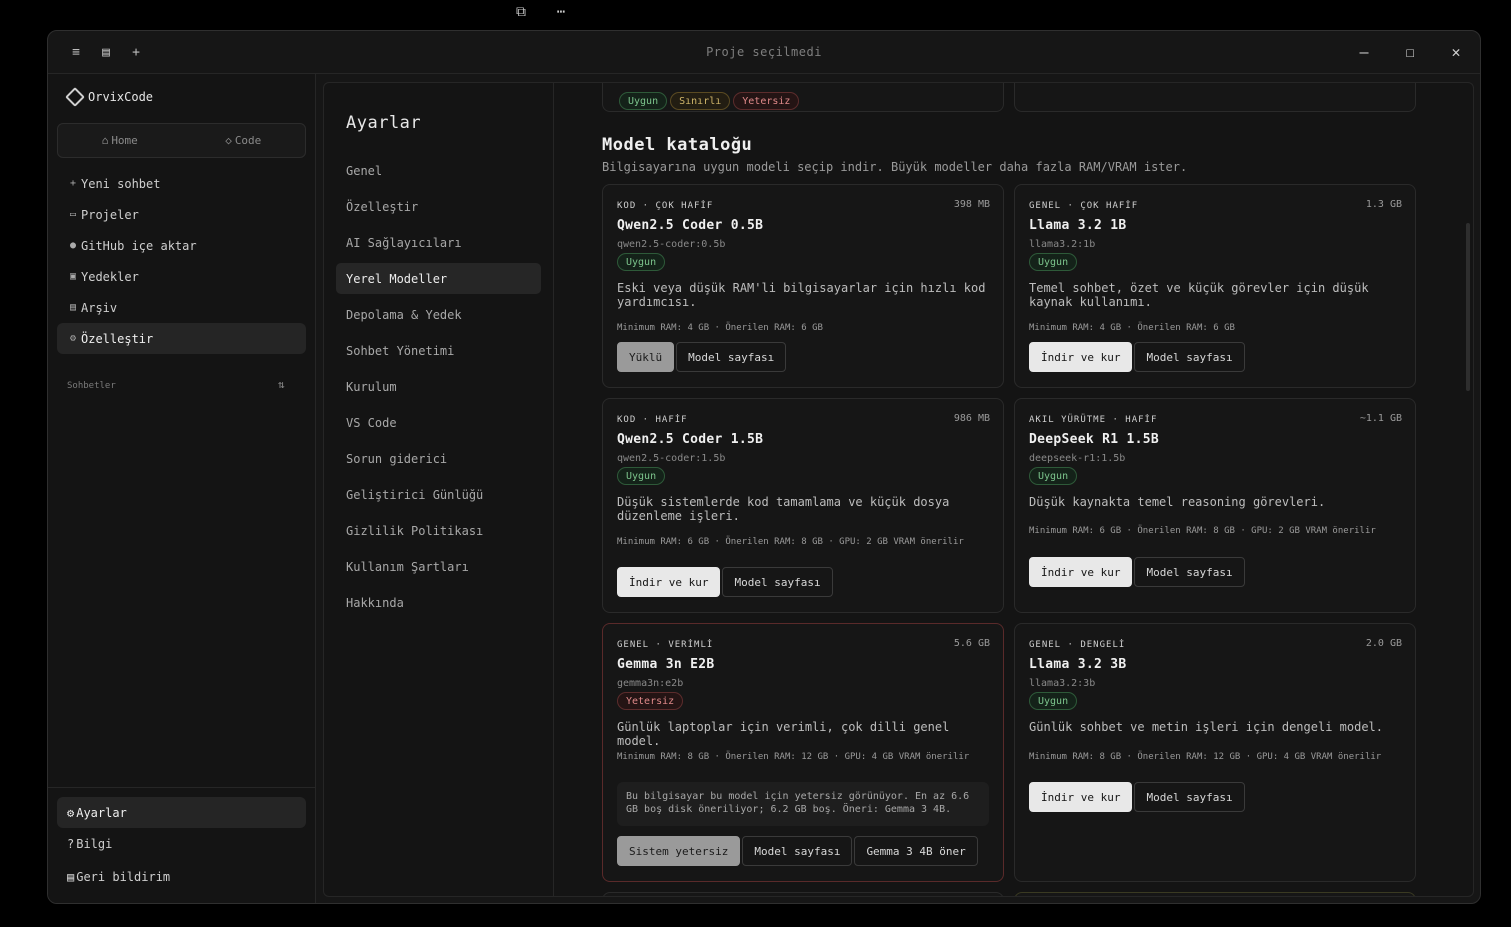 The width and height of the screenshot is (1511, 927). Describe the element at coordinates (665, 645) in the screenshot. I see `model-category: GENEL · VERİMLİ` at that location.